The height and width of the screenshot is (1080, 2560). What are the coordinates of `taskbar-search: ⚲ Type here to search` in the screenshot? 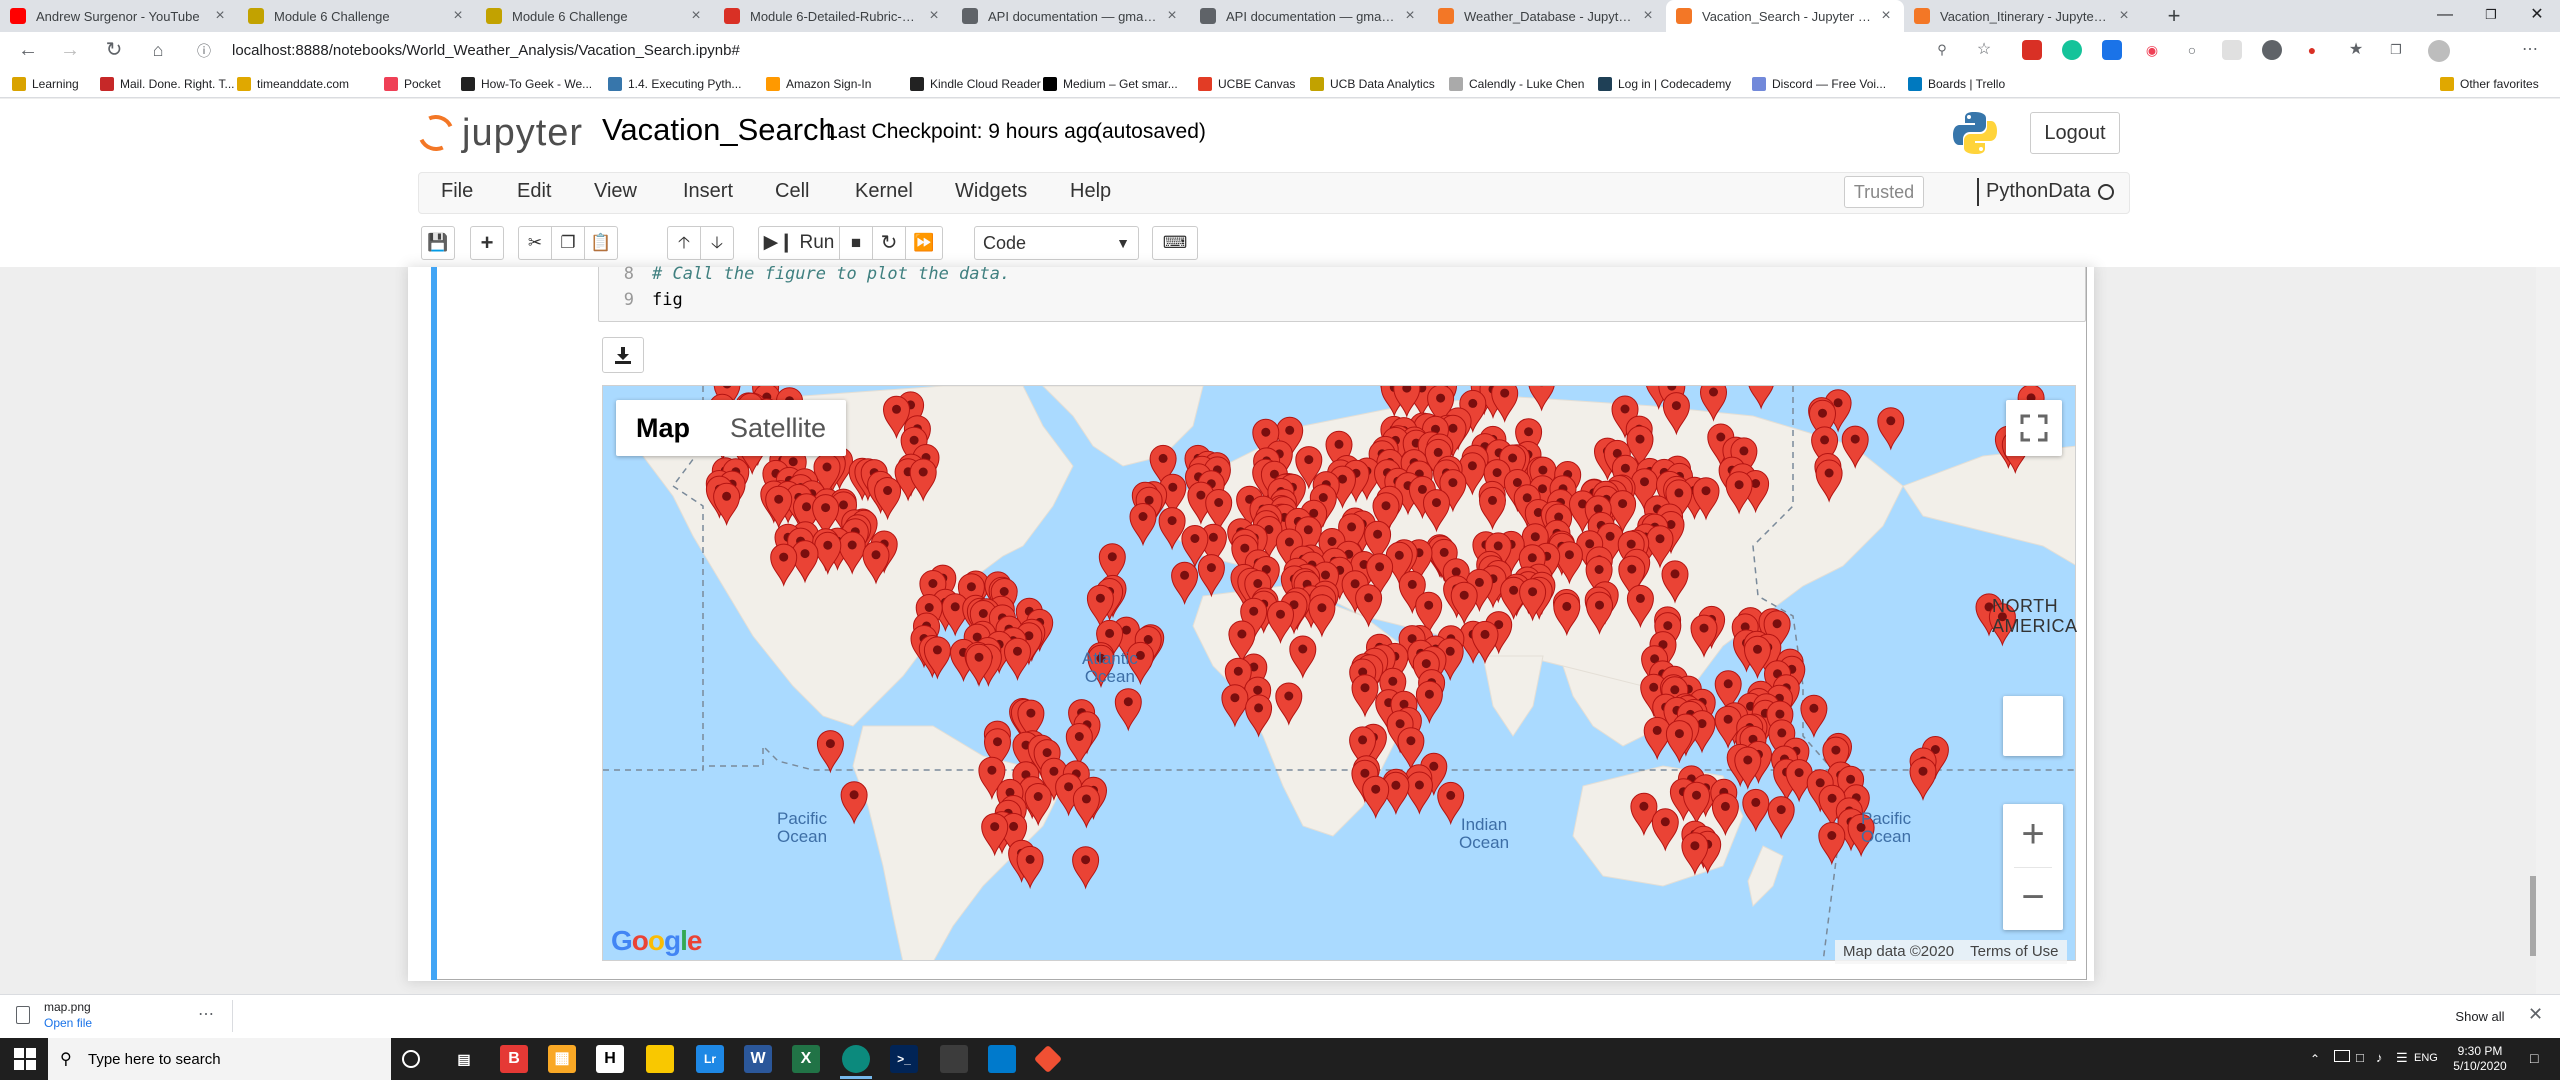 It's located at (219, 1059).